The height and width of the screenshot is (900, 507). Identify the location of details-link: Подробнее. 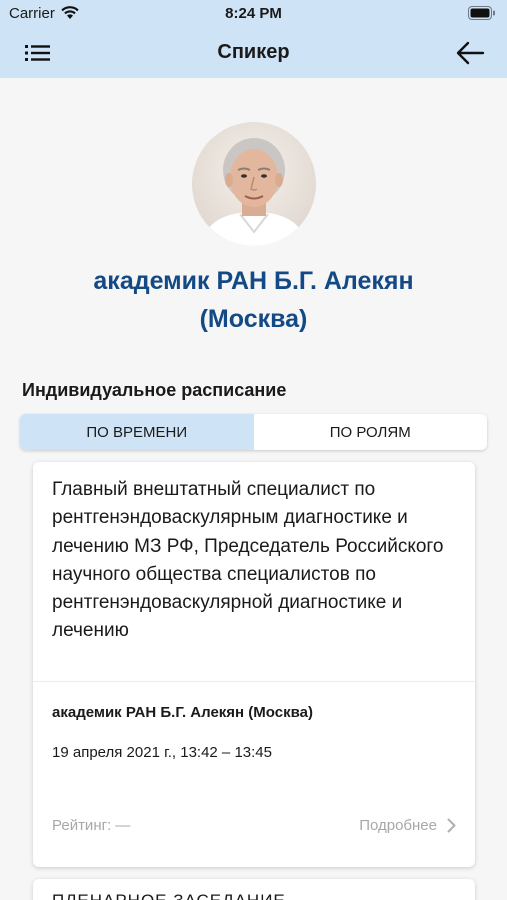
(407, 825).